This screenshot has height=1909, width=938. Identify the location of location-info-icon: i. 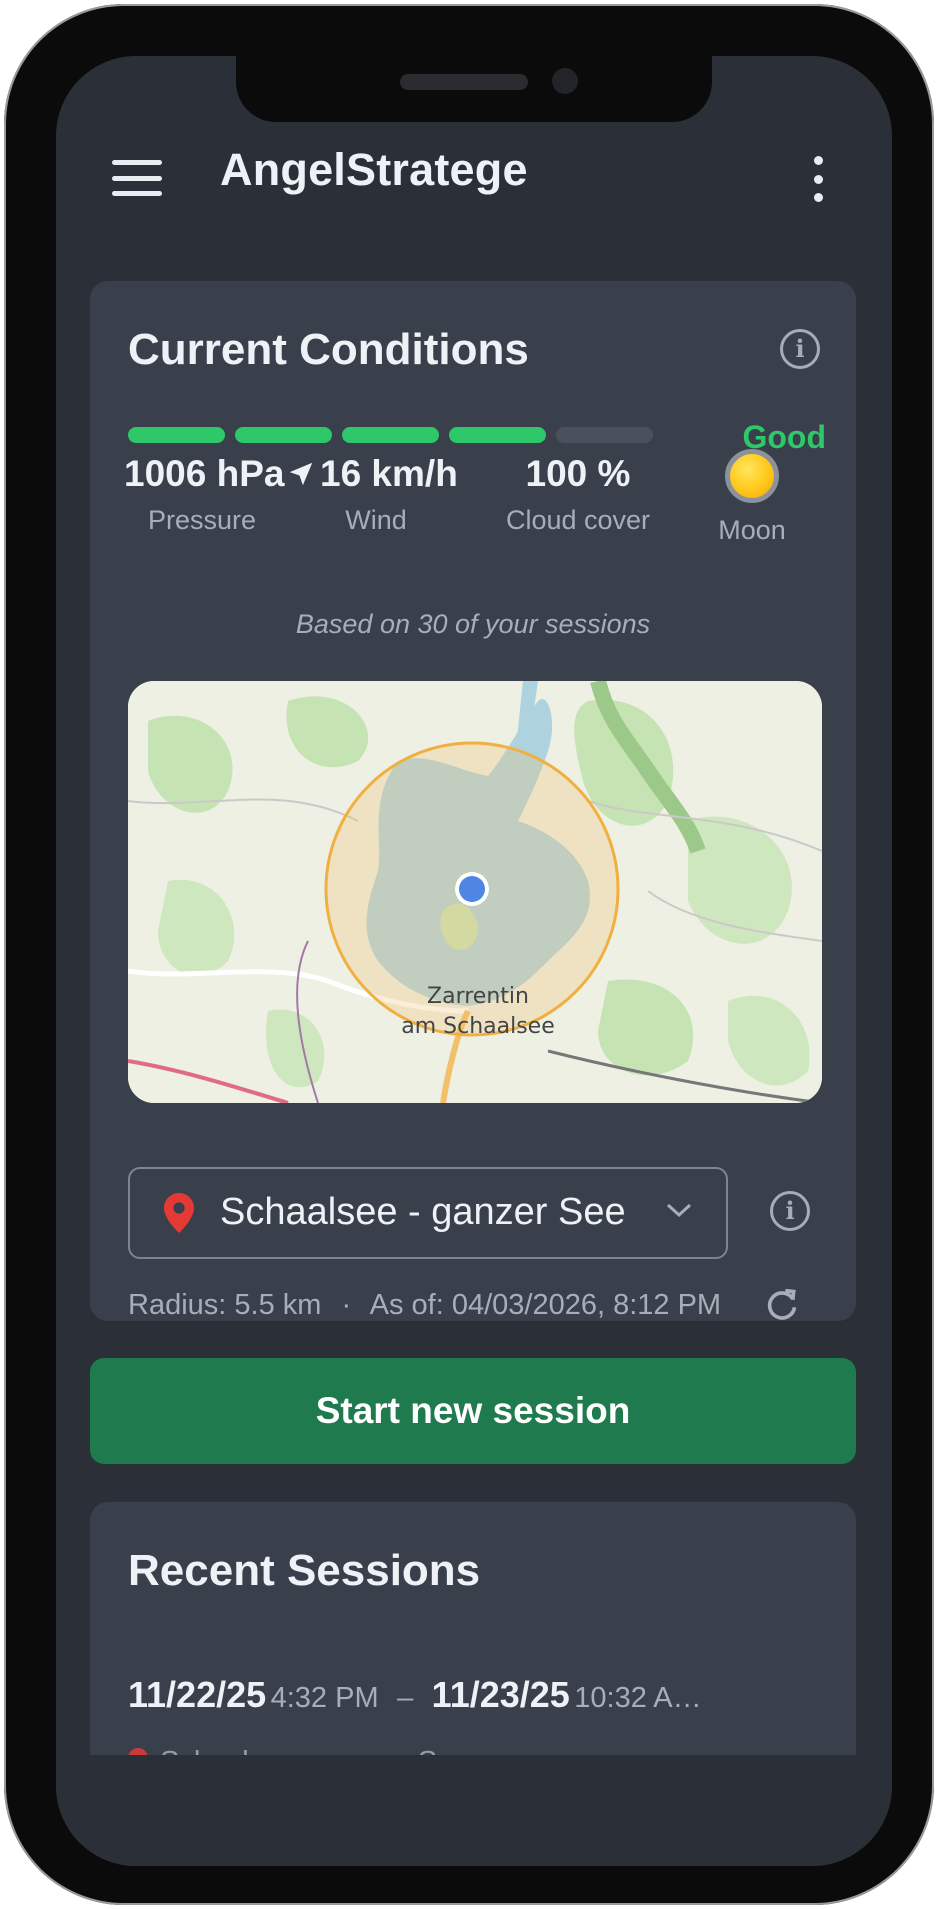
(790, 1211).